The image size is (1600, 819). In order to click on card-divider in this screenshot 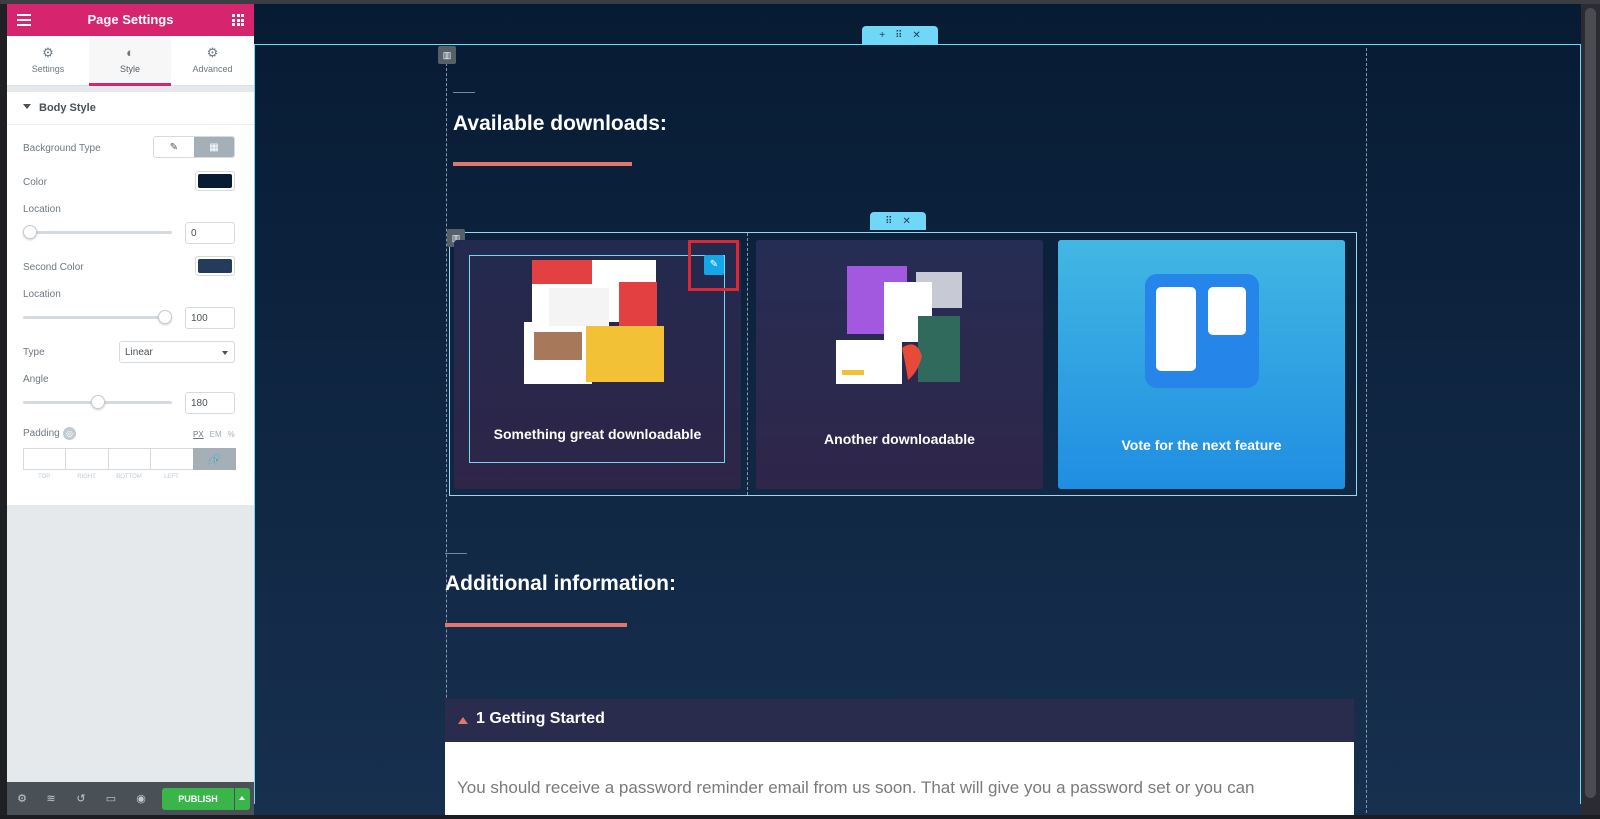, I will do `click(747, 364)`.